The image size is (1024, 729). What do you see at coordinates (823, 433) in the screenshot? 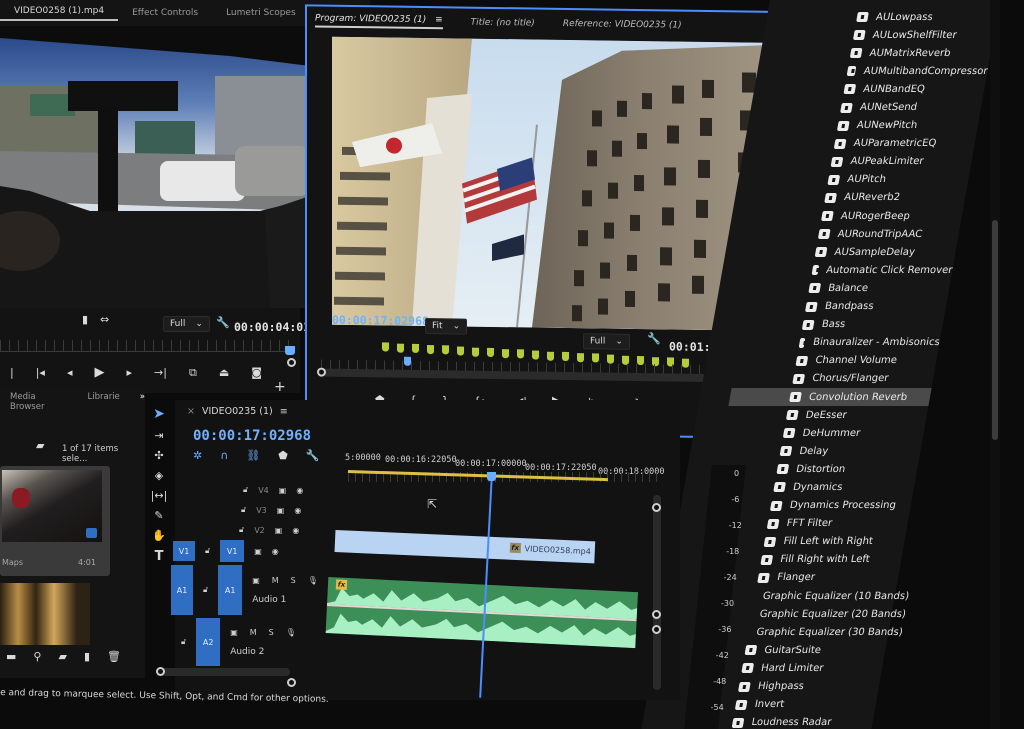
I see `effect-item: DeHummer` at bounding box center [823, 433].